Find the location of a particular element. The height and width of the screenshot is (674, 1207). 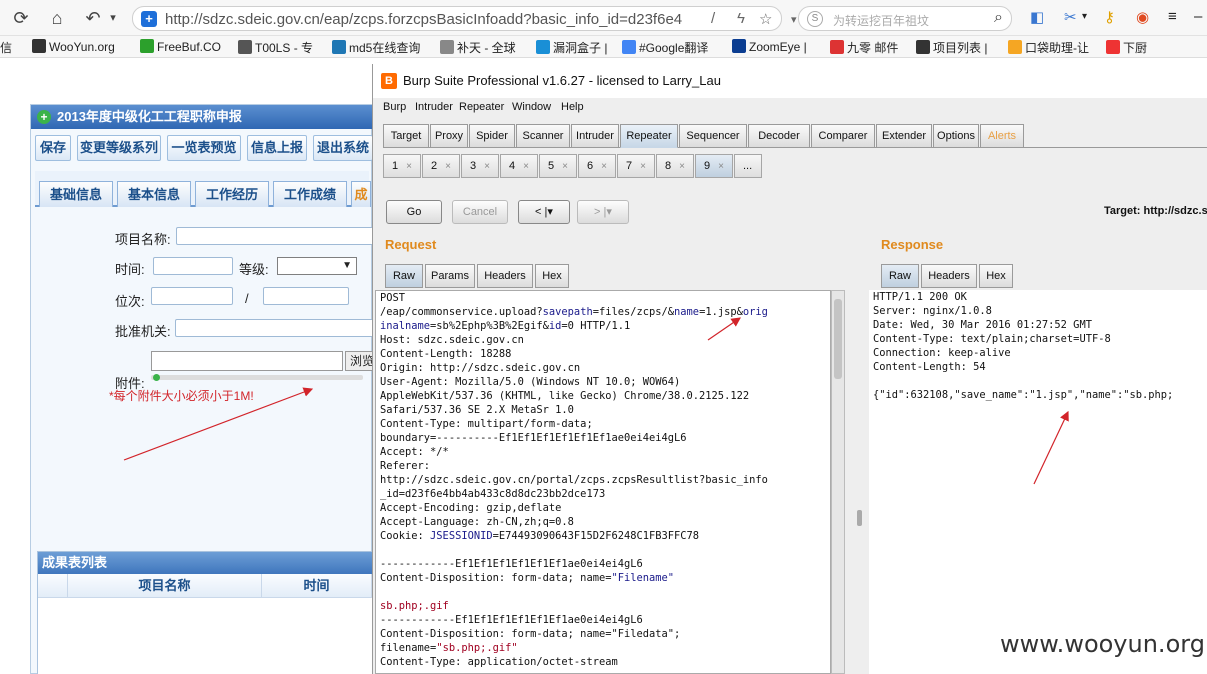

bookmark-item: 项目列表 | is located at coordinates (951, 47).